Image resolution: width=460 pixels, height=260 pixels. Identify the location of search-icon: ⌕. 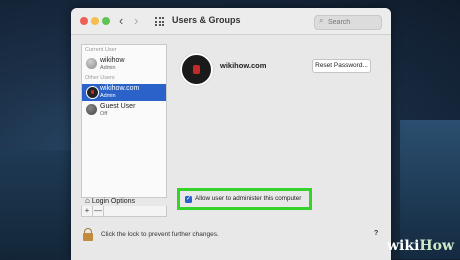
(321, 20).